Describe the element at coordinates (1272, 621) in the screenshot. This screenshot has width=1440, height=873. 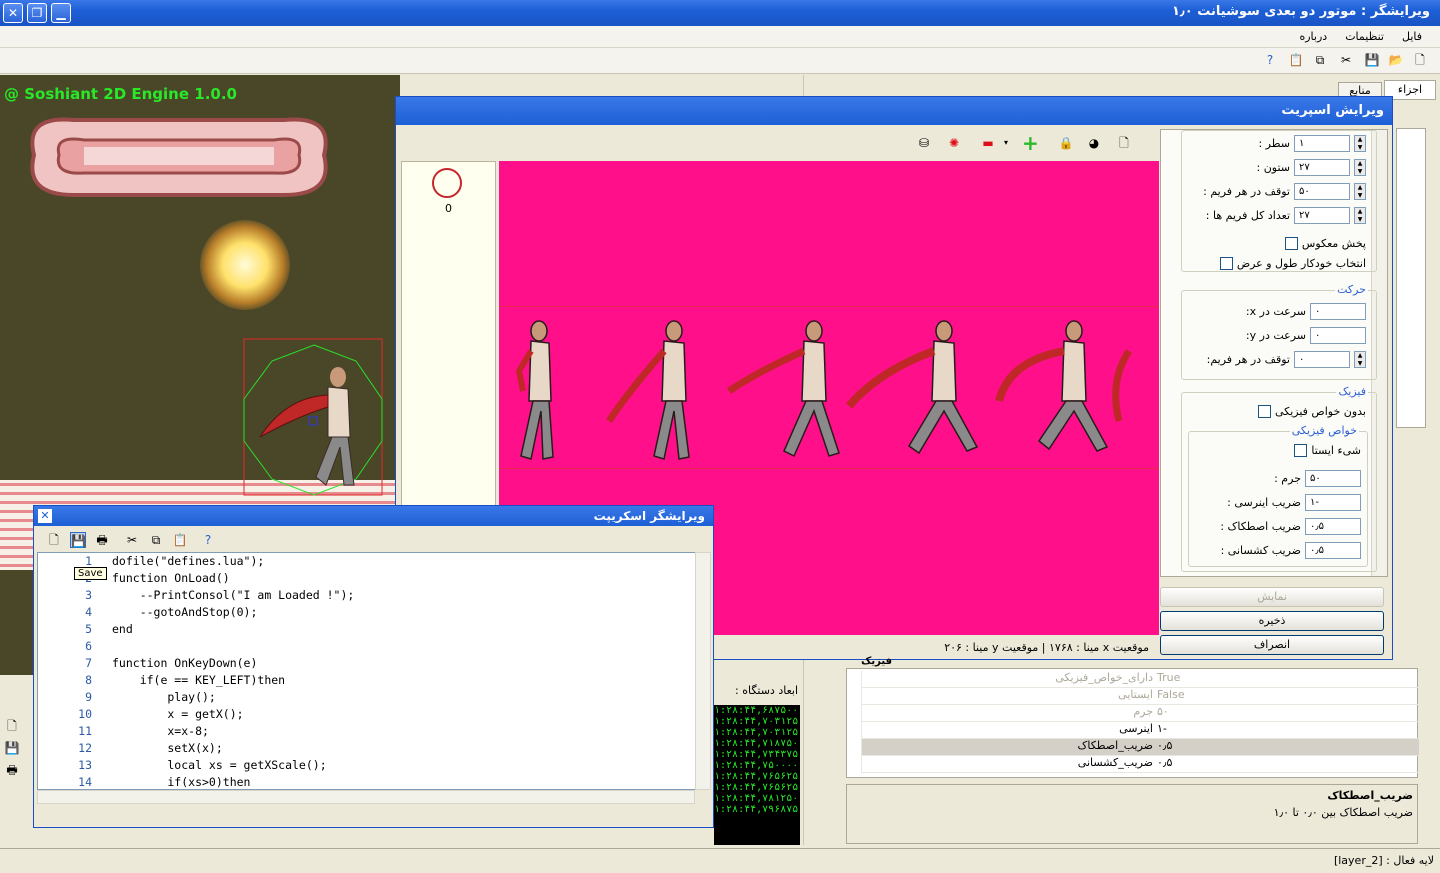
I see `save-button: ذخیره` at that location.